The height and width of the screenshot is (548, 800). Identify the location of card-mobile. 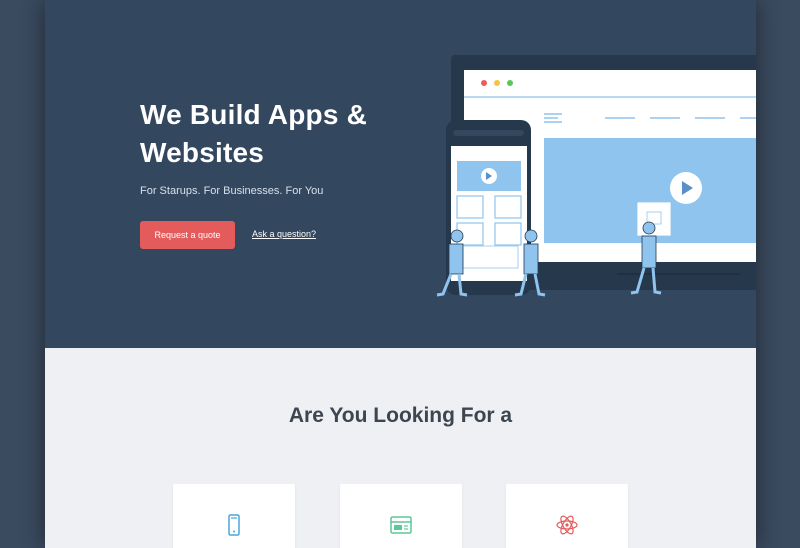
(234, 516).